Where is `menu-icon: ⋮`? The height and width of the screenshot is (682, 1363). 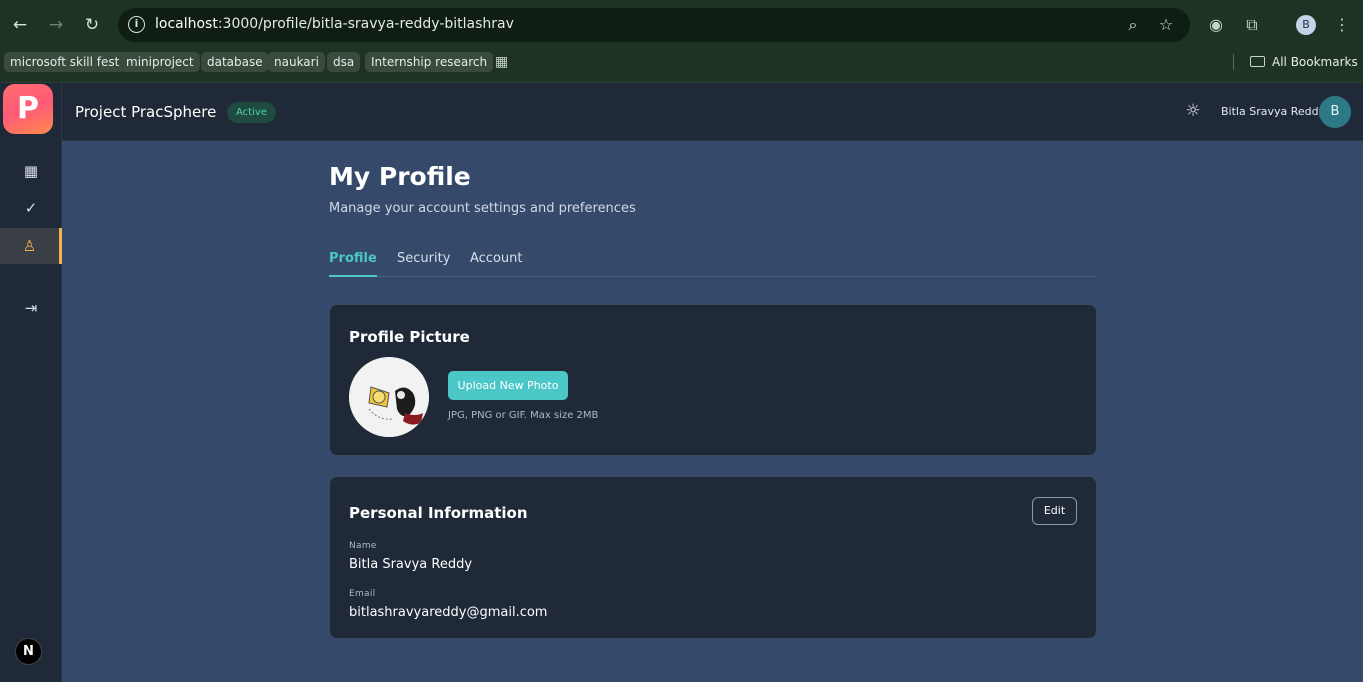
menu-icon: ⋮ is located at coordinates (1342, 25).